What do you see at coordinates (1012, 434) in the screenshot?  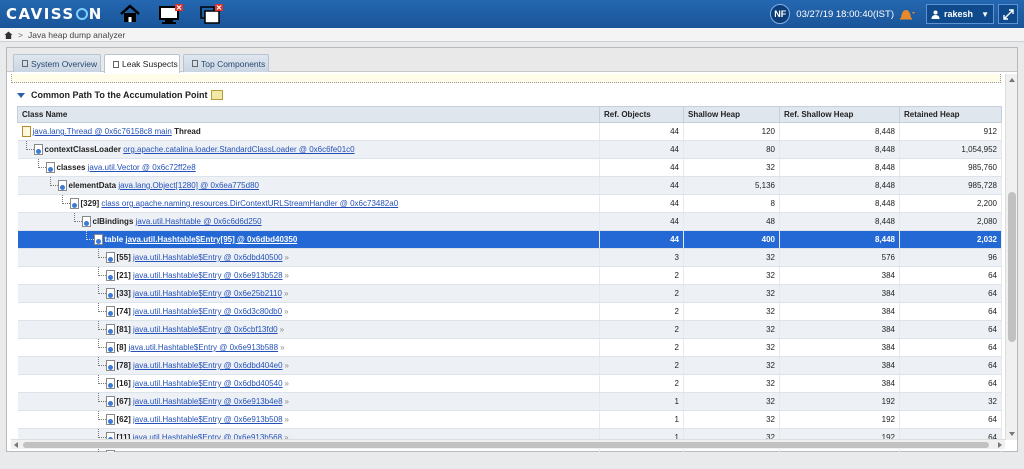 I see `scroll-down-icon` at bounding box center [1012, 434].